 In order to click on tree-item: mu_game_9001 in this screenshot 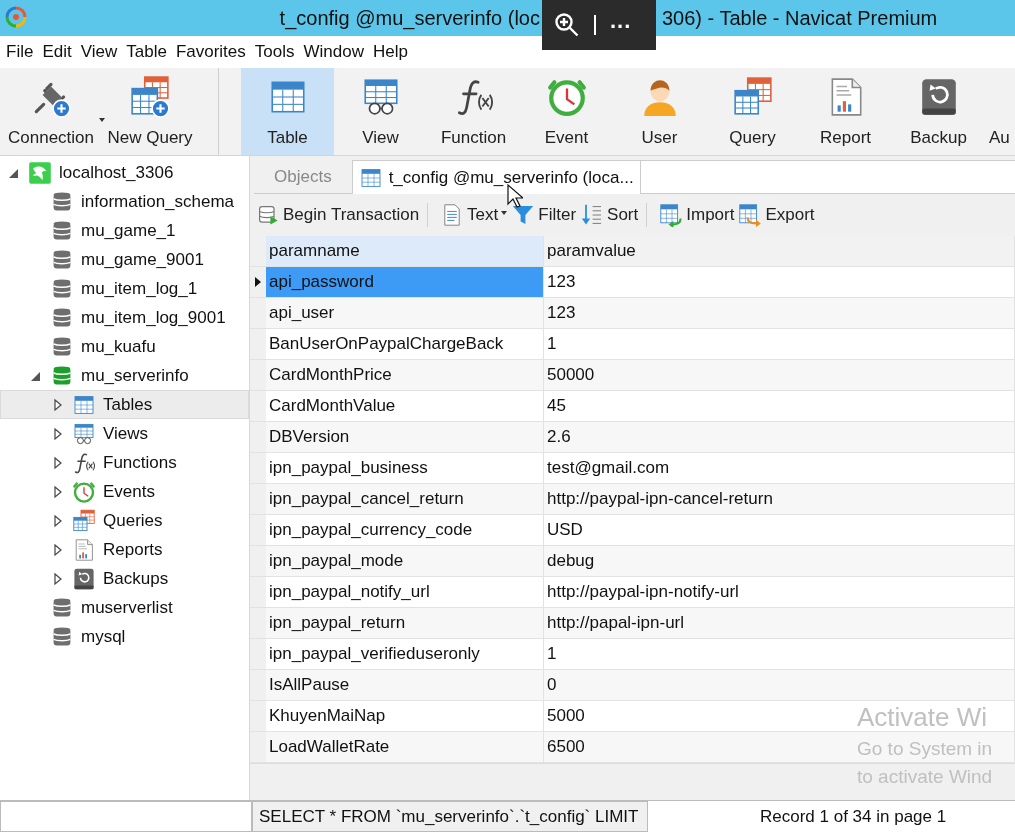, I will do `click(124, 259)`.